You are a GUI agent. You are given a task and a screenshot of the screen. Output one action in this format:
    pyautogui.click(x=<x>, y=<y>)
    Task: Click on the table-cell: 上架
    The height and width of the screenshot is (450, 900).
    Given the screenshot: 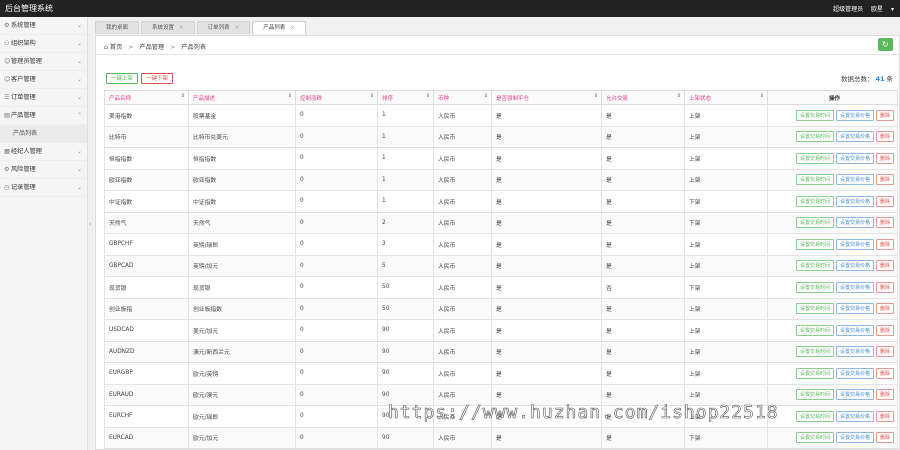 What is the action you would take?
    pyautogui.click(x=726, y=351)
    